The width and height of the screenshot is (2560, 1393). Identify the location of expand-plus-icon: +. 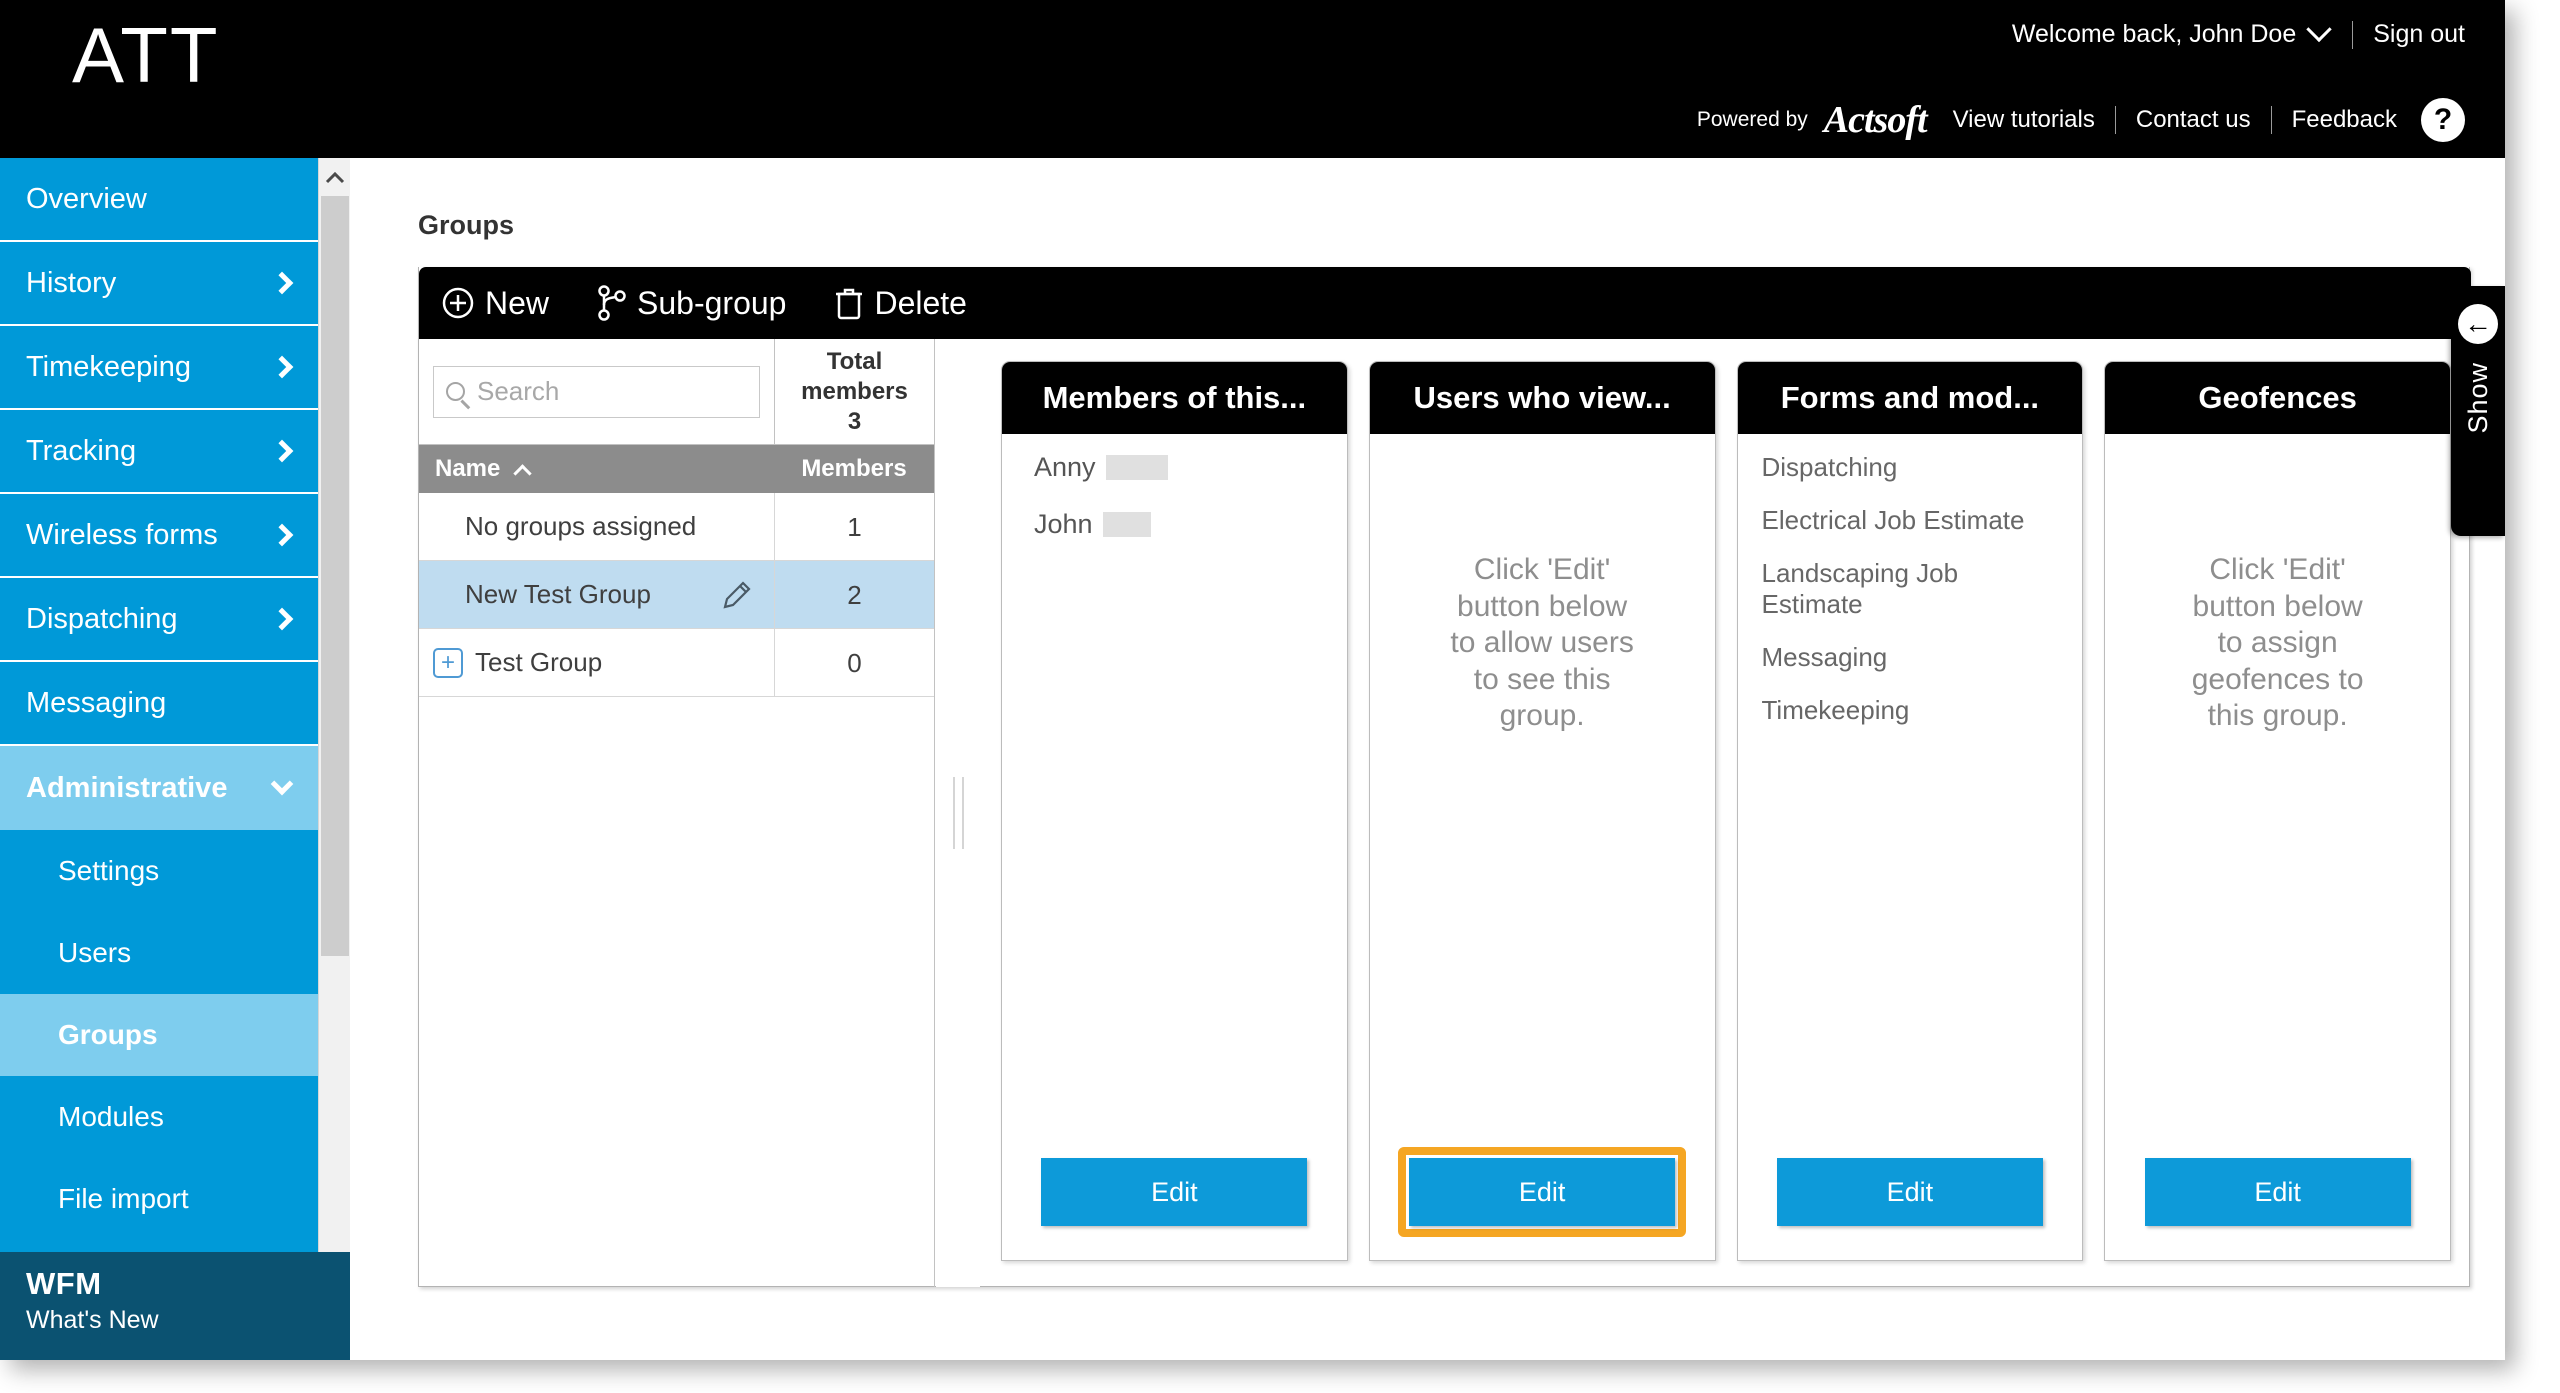
(448, 662).